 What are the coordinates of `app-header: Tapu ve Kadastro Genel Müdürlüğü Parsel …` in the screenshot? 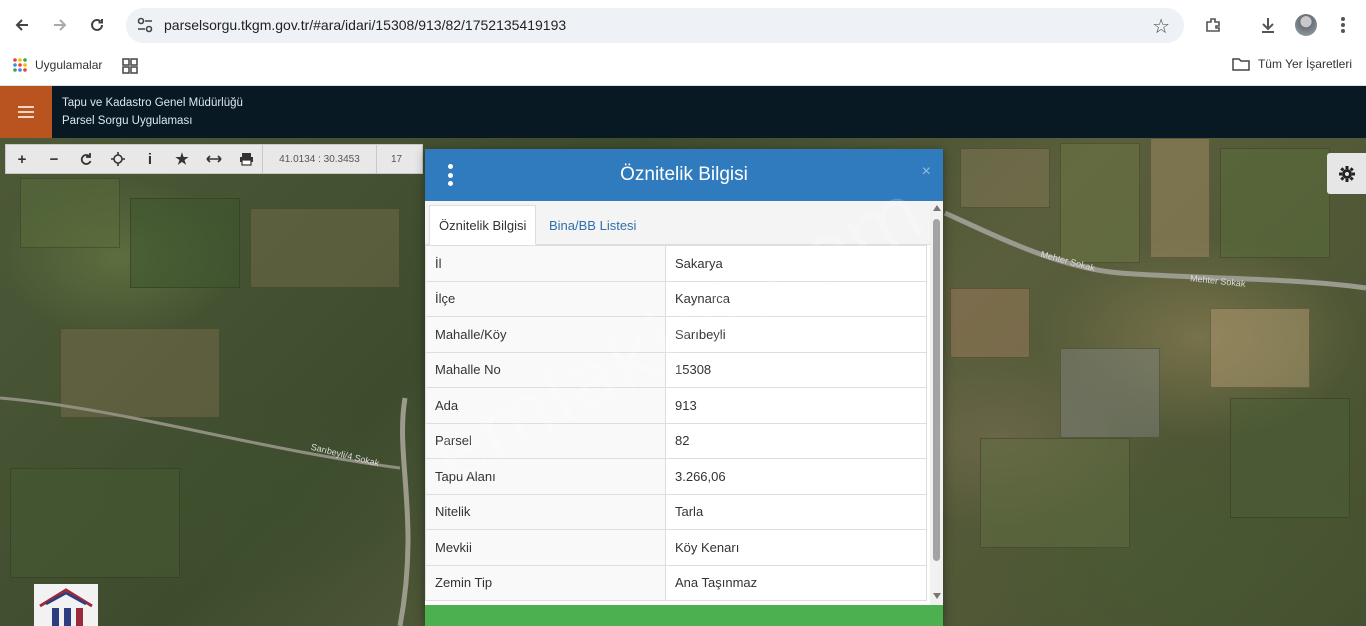 It's located at (683, 112).